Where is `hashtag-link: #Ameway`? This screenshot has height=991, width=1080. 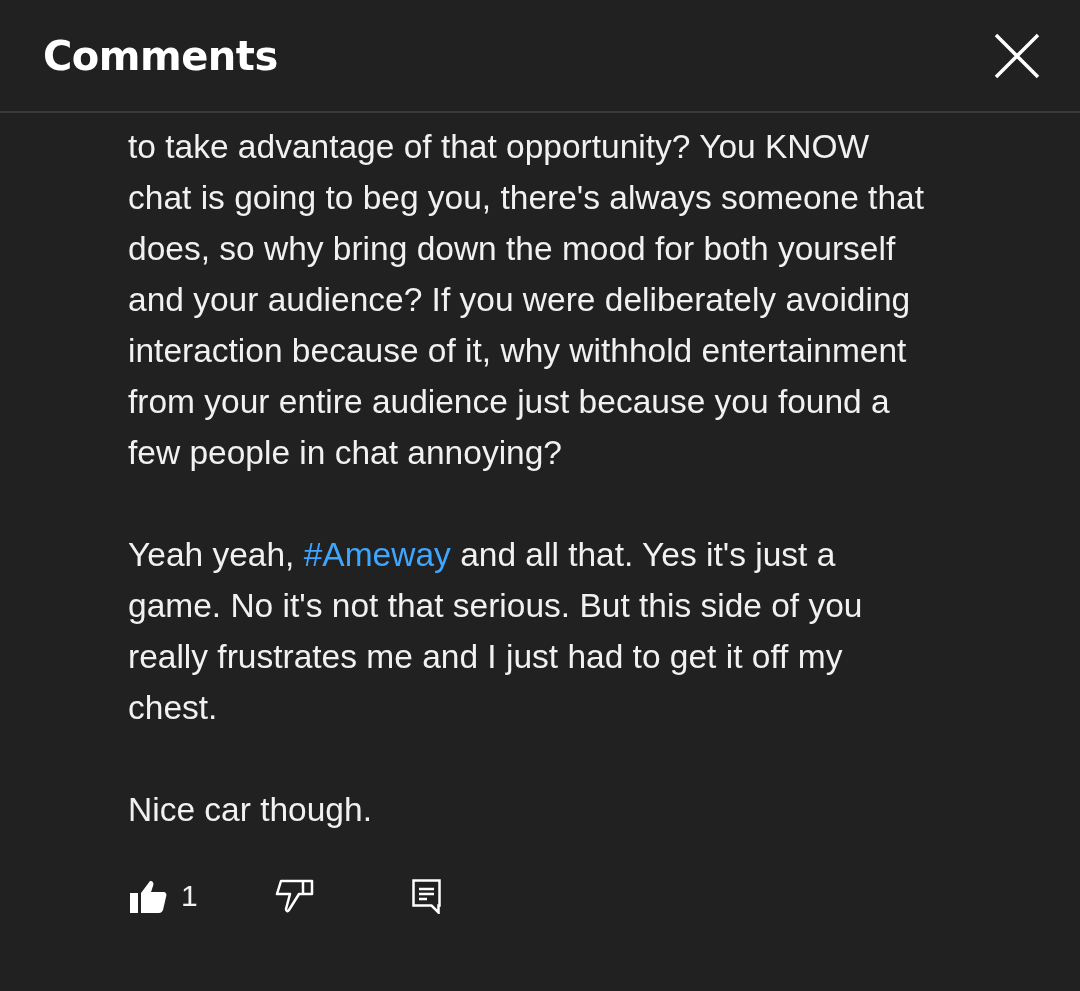 hashtag-link: #Ameway is located at coordinates (377, 554).